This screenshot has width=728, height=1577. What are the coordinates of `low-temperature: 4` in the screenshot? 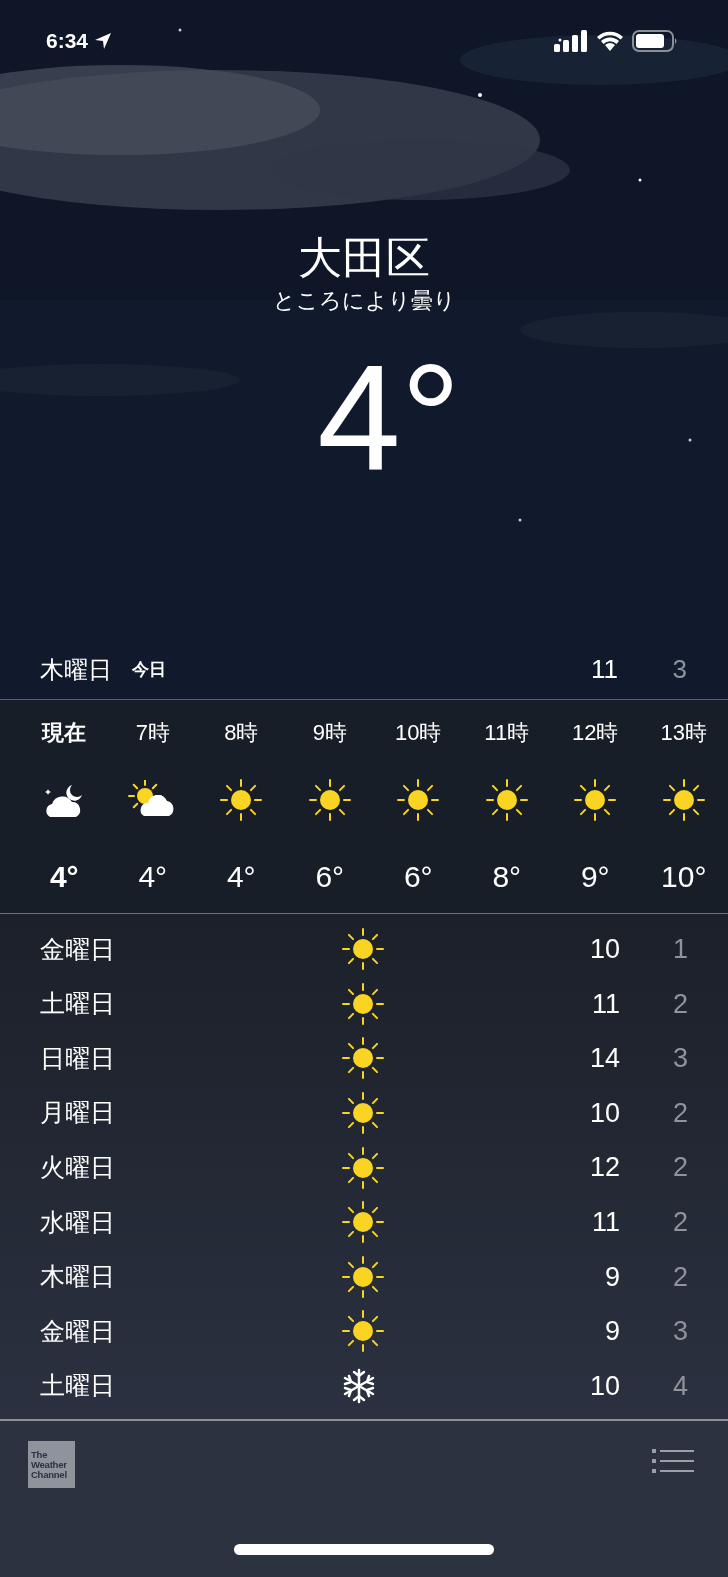 It's located at (679, 1386).